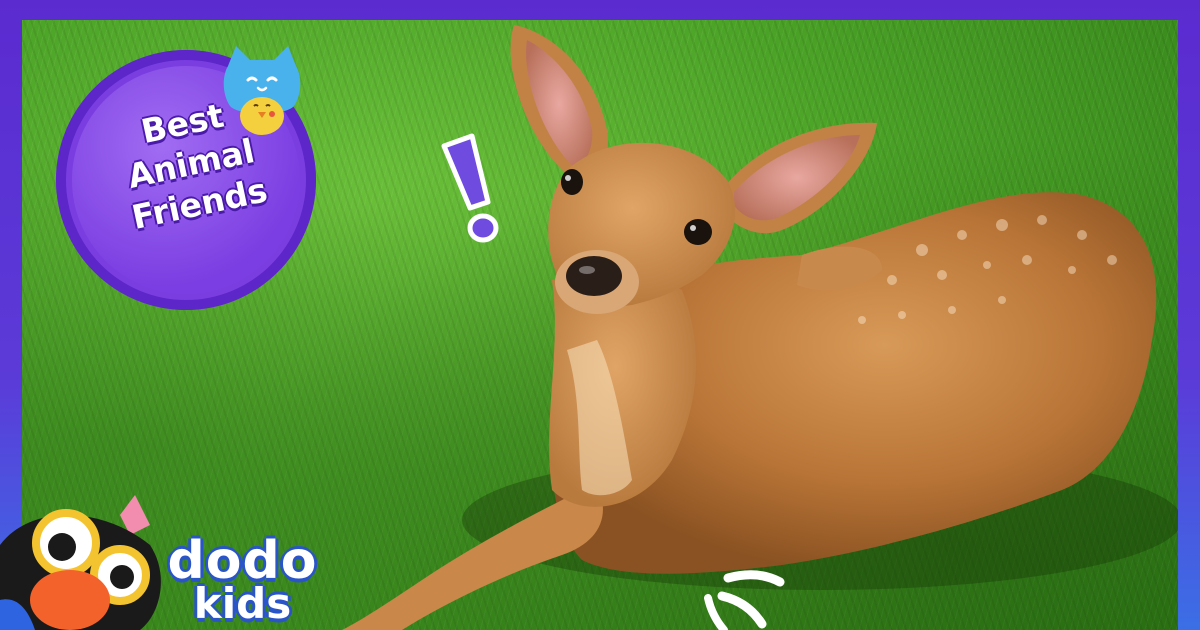  I want to click on fawn-nose, so click(594, 276).